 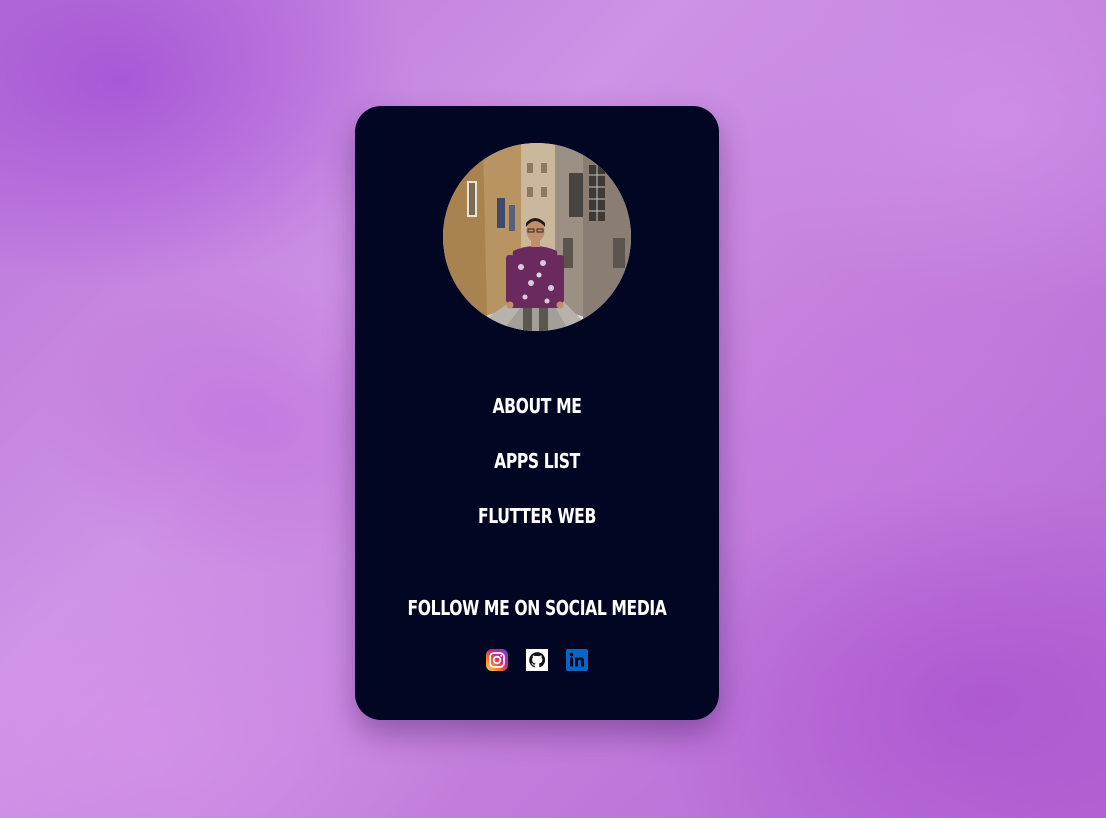 I want to click on profile-avatar, so click(x=537, y=237).